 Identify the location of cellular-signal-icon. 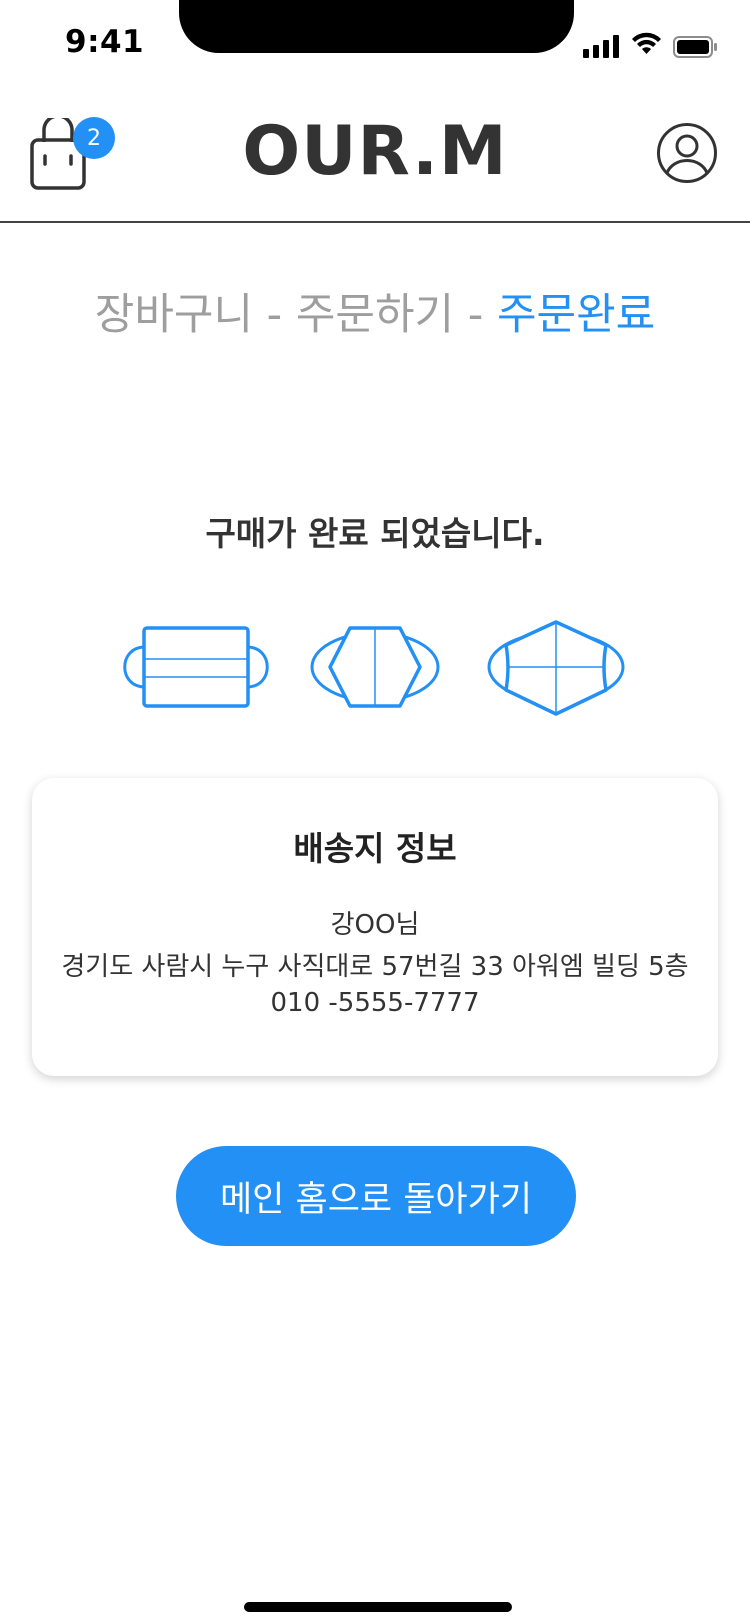
(601, 46).